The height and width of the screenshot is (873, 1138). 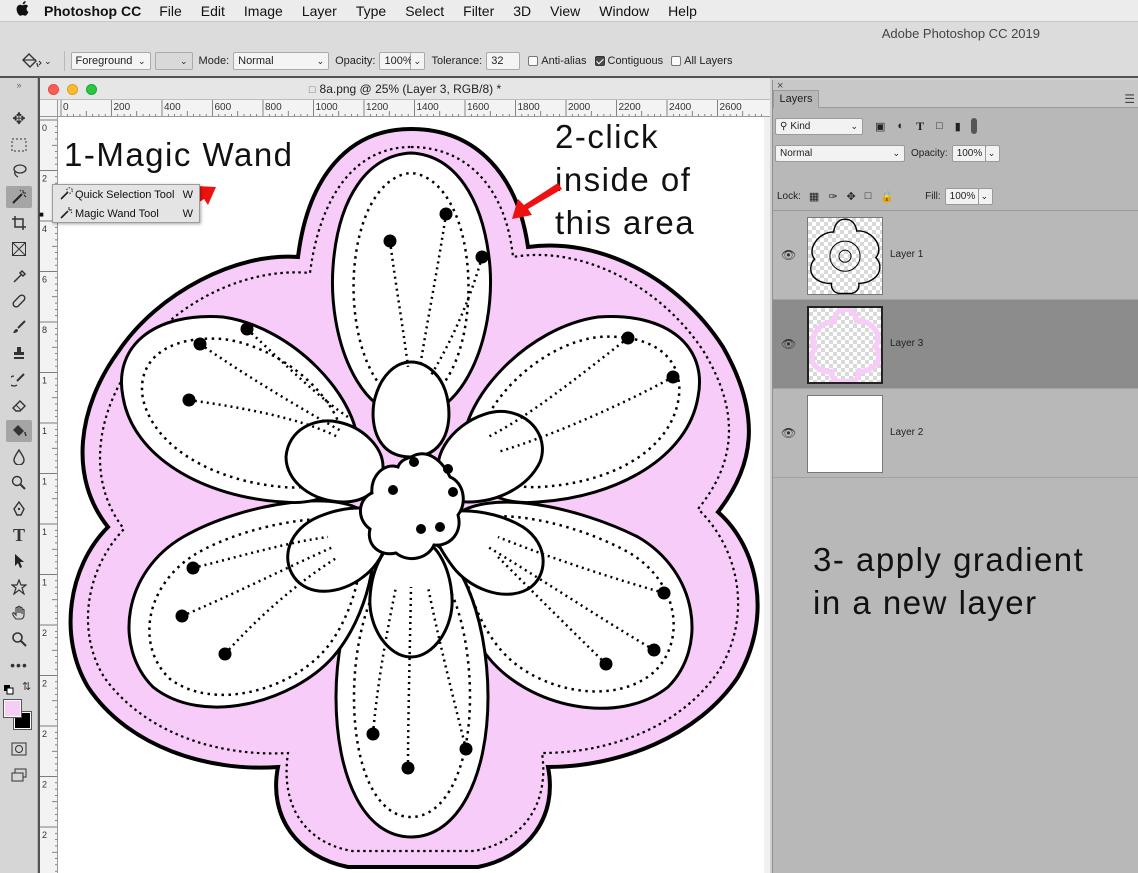 I want to click on vertical-ruler: 0246811111222223, so click(x=49, y=495).